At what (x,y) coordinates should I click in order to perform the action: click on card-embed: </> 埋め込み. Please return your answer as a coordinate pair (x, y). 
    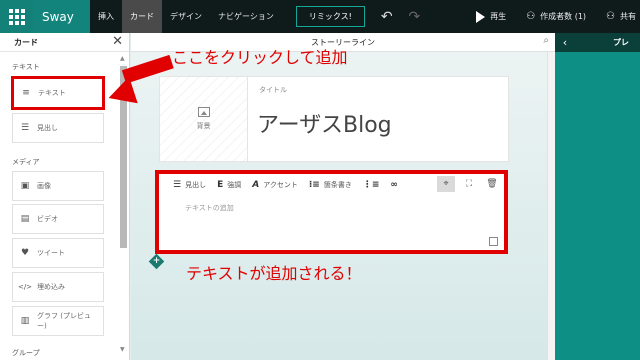
    Looking at the image, I should click on (58, 287).